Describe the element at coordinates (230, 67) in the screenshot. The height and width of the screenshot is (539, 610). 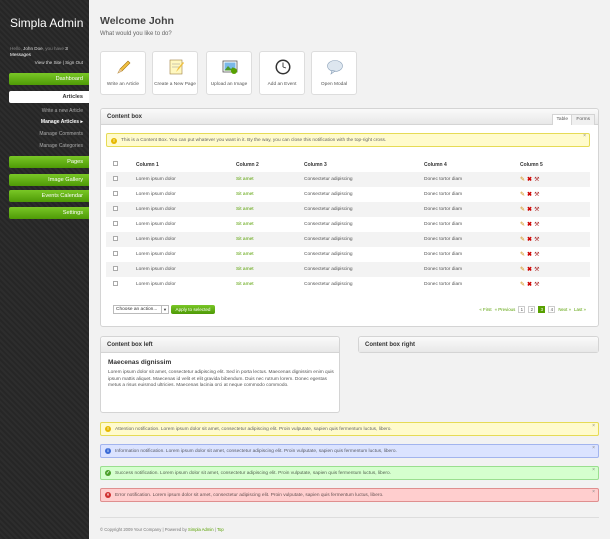
I see `image-icon` at that location.